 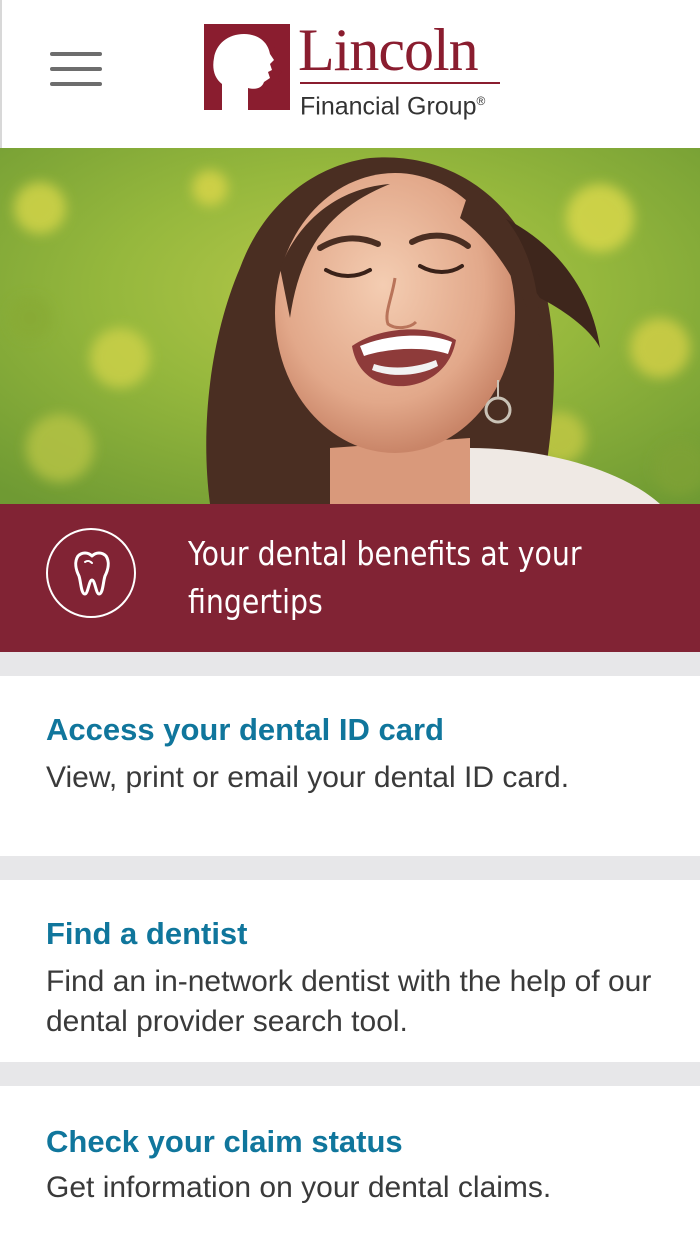 I want to click on hamburger-menu-icon, so click(x=76, y=70).